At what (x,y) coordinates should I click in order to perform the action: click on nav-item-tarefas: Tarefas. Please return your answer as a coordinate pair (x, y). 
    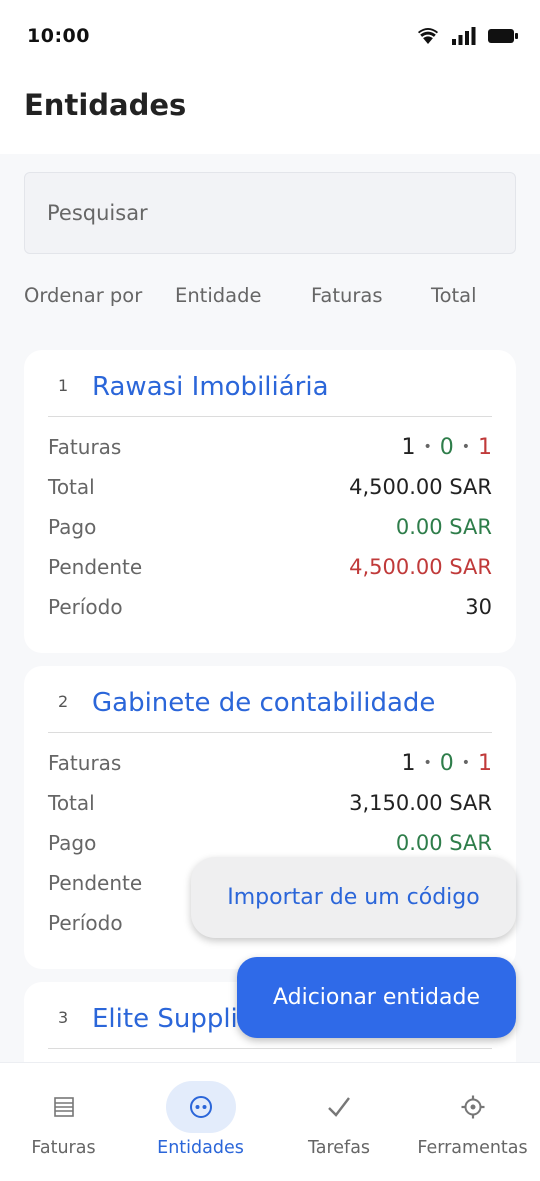
    Looking at the image, I should click on (339, 1122).